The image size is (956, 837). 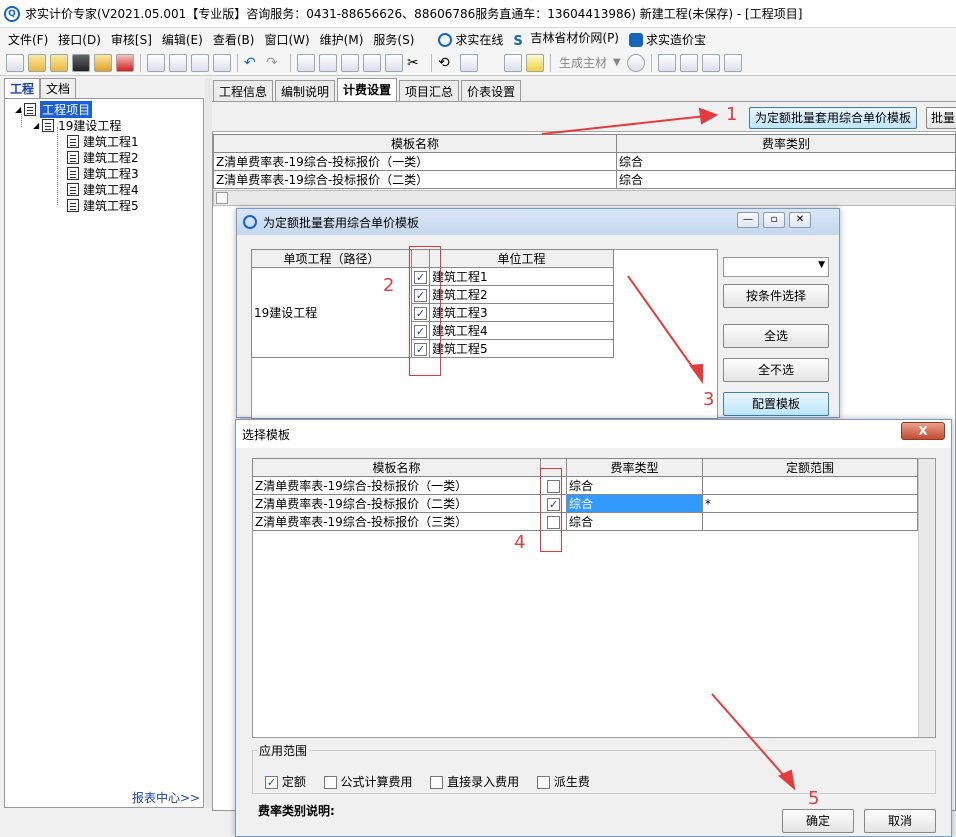 I want to click on arrow-3-head, so click(x=696, y=374).